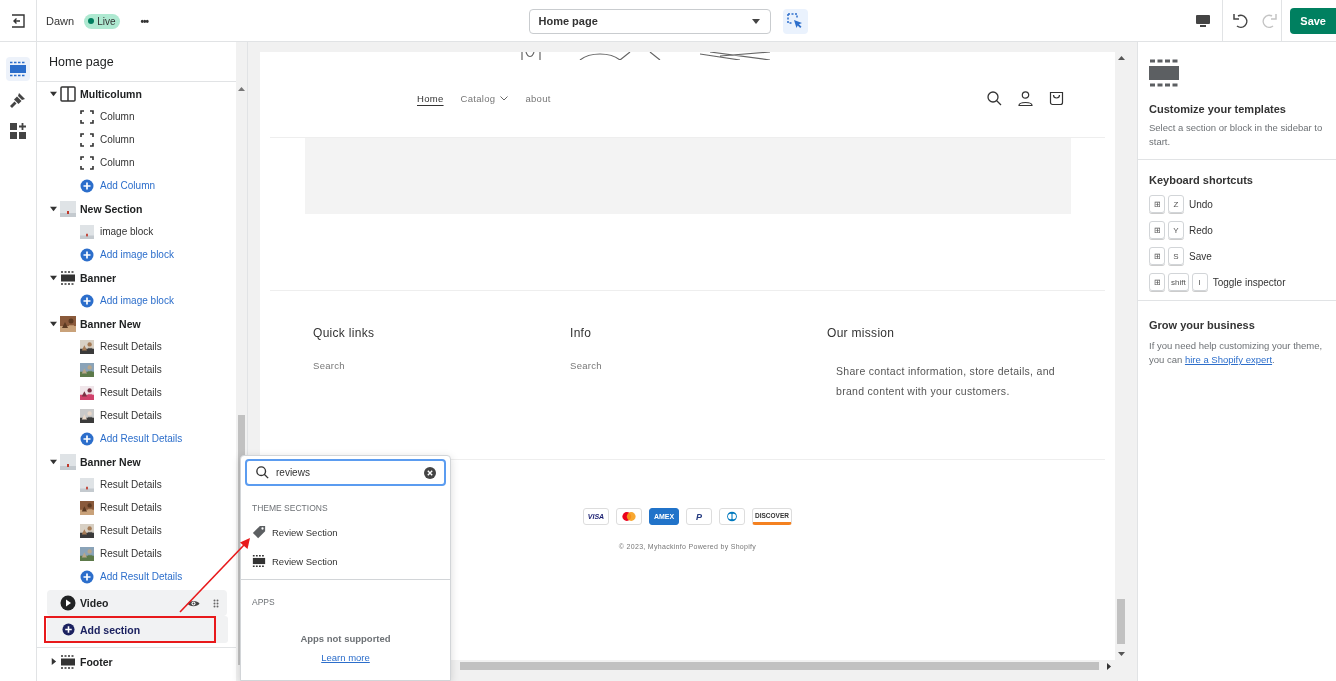  What do you see at coordinates (290, 508) in the screenshot?
I see `group-heading: THEME SECTIONS` at bounding box center [290, 508].